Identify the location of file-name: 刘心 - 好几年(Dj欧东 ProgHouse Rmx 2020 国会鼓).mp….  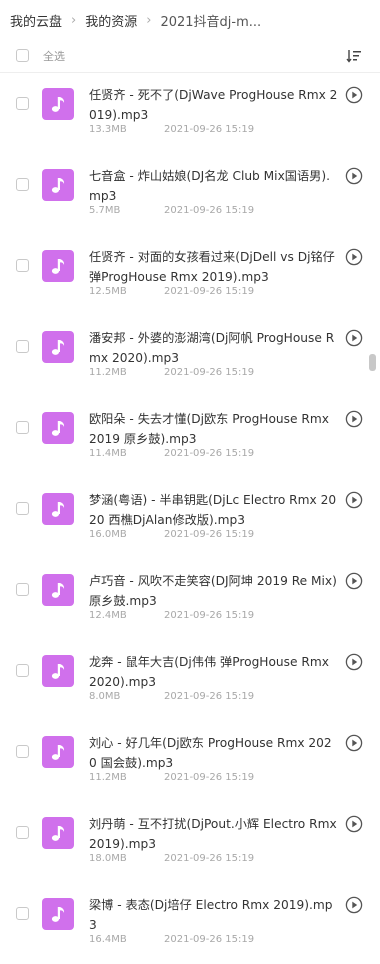
(214, 753).